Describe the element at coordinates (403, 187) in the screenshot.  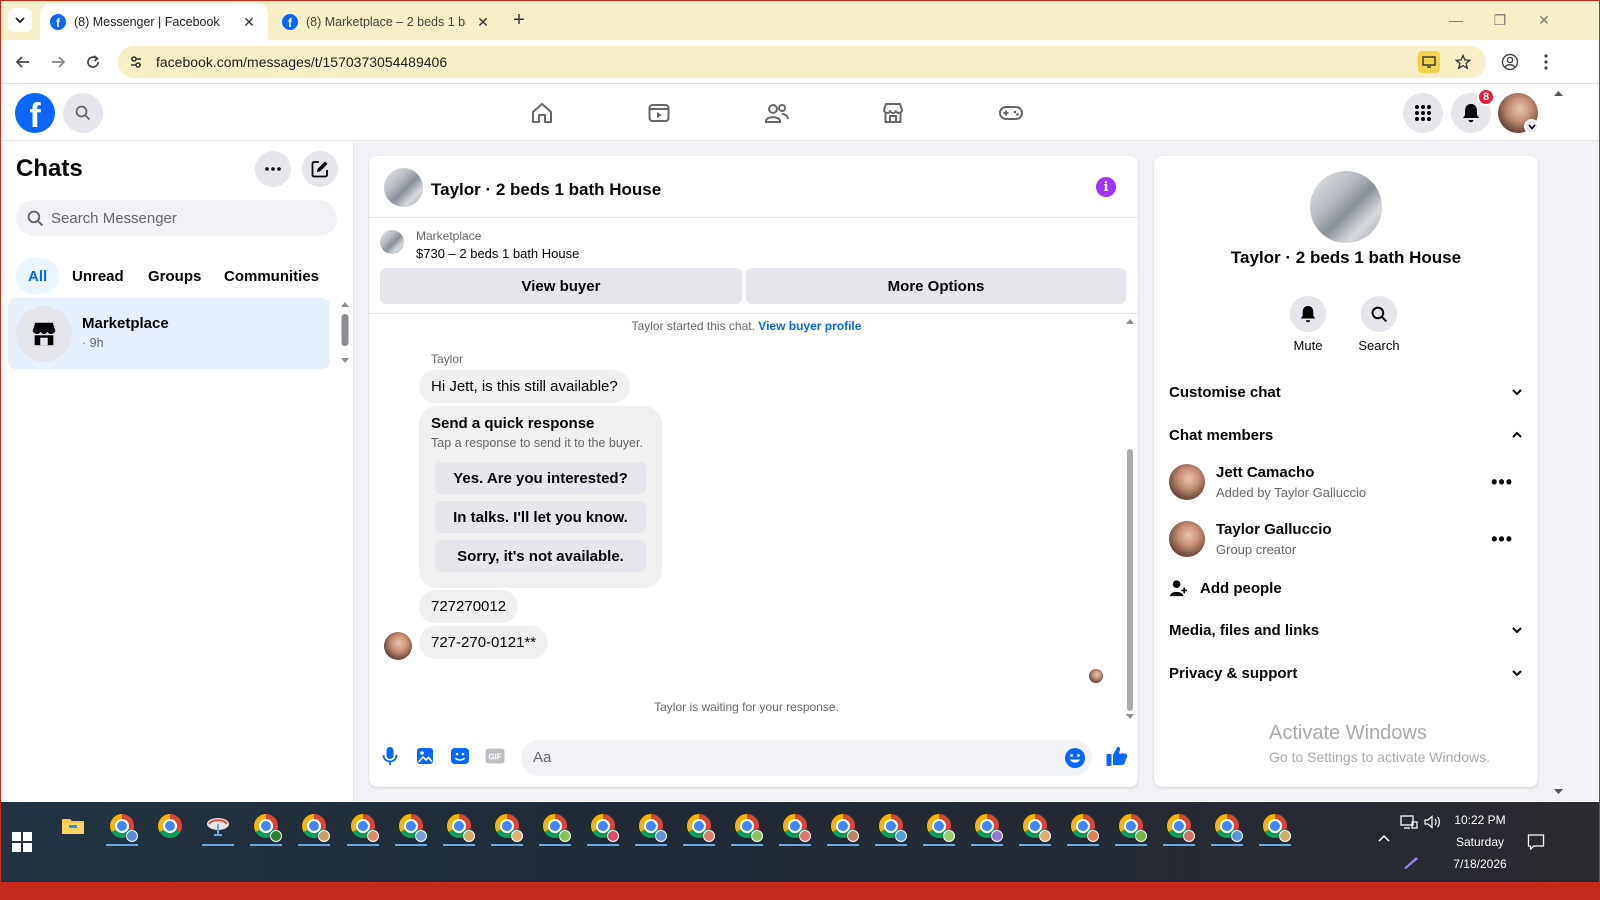
I see `listing-avatar` at that location.